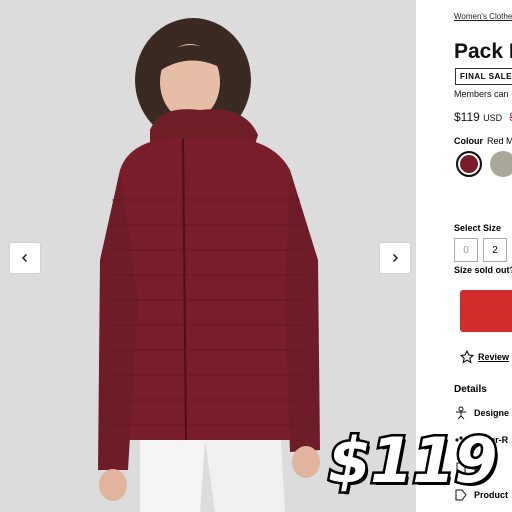  I want to click on review-label: Review, so click(494, 357).